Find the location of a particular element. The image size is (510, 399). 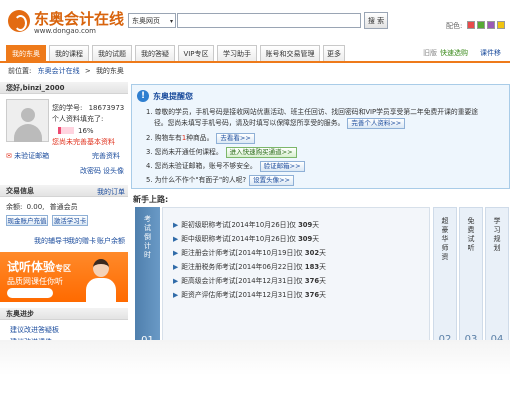

chevron-down-icon: ▾ is located at coordinates (171, 21).